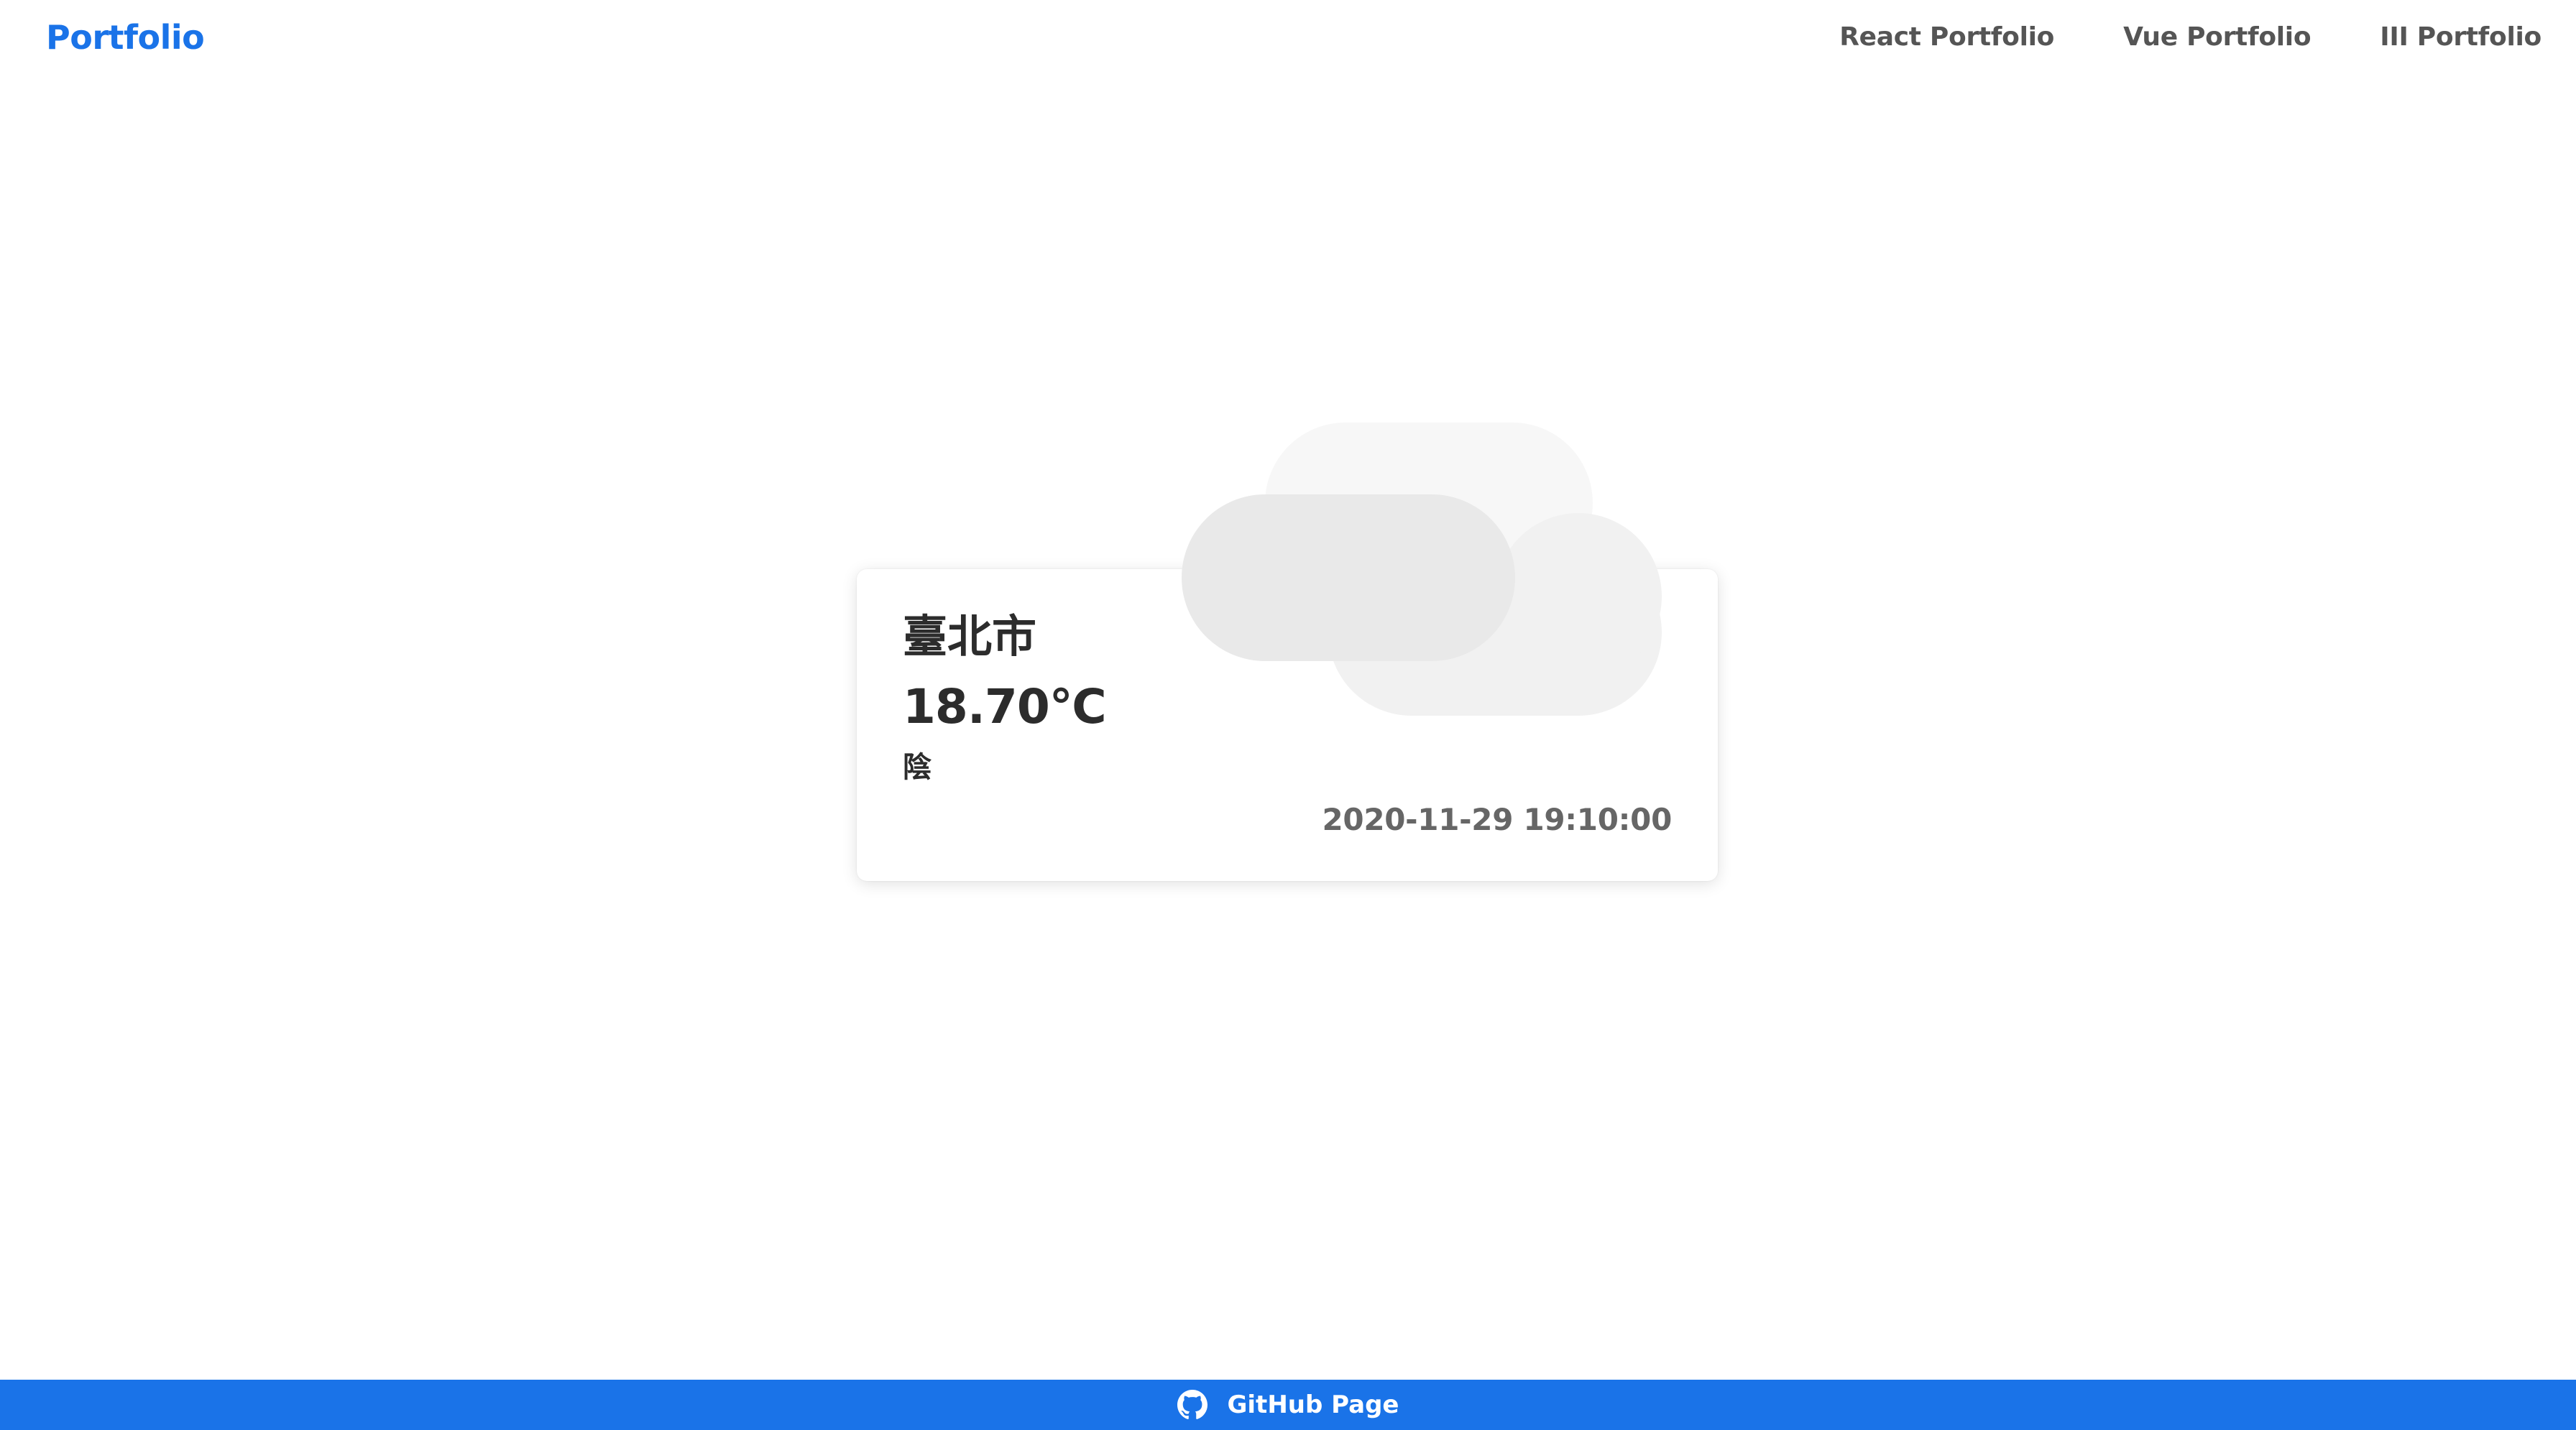 This screenshot has width=2576, height=1430. I want to click on nav-react-portfolio: React Portfolio, so click(1946, 37).